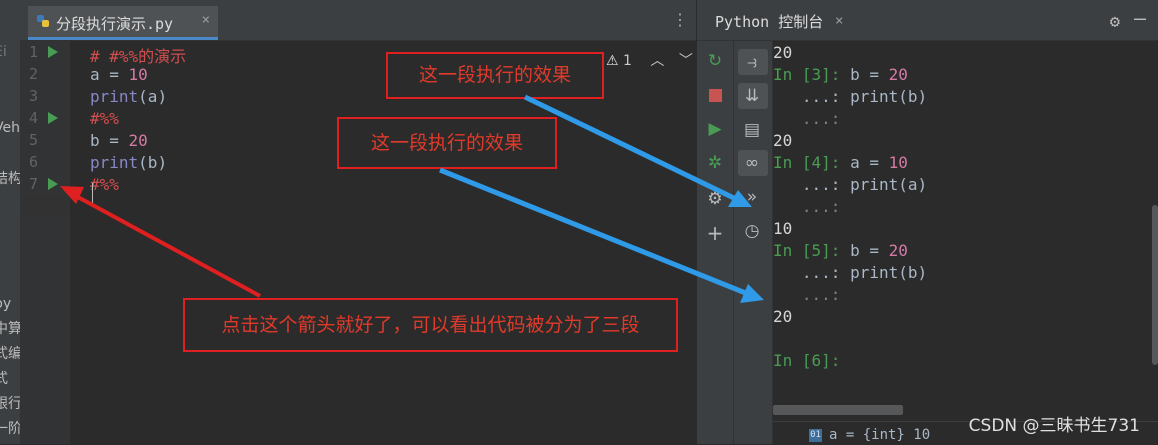 The height and width of the screenshot is (445, 1158). What do you see at coordinates (72, 195) in the screenshot?
I see `annotation-arrowhead` at bounding box center [72, 195].